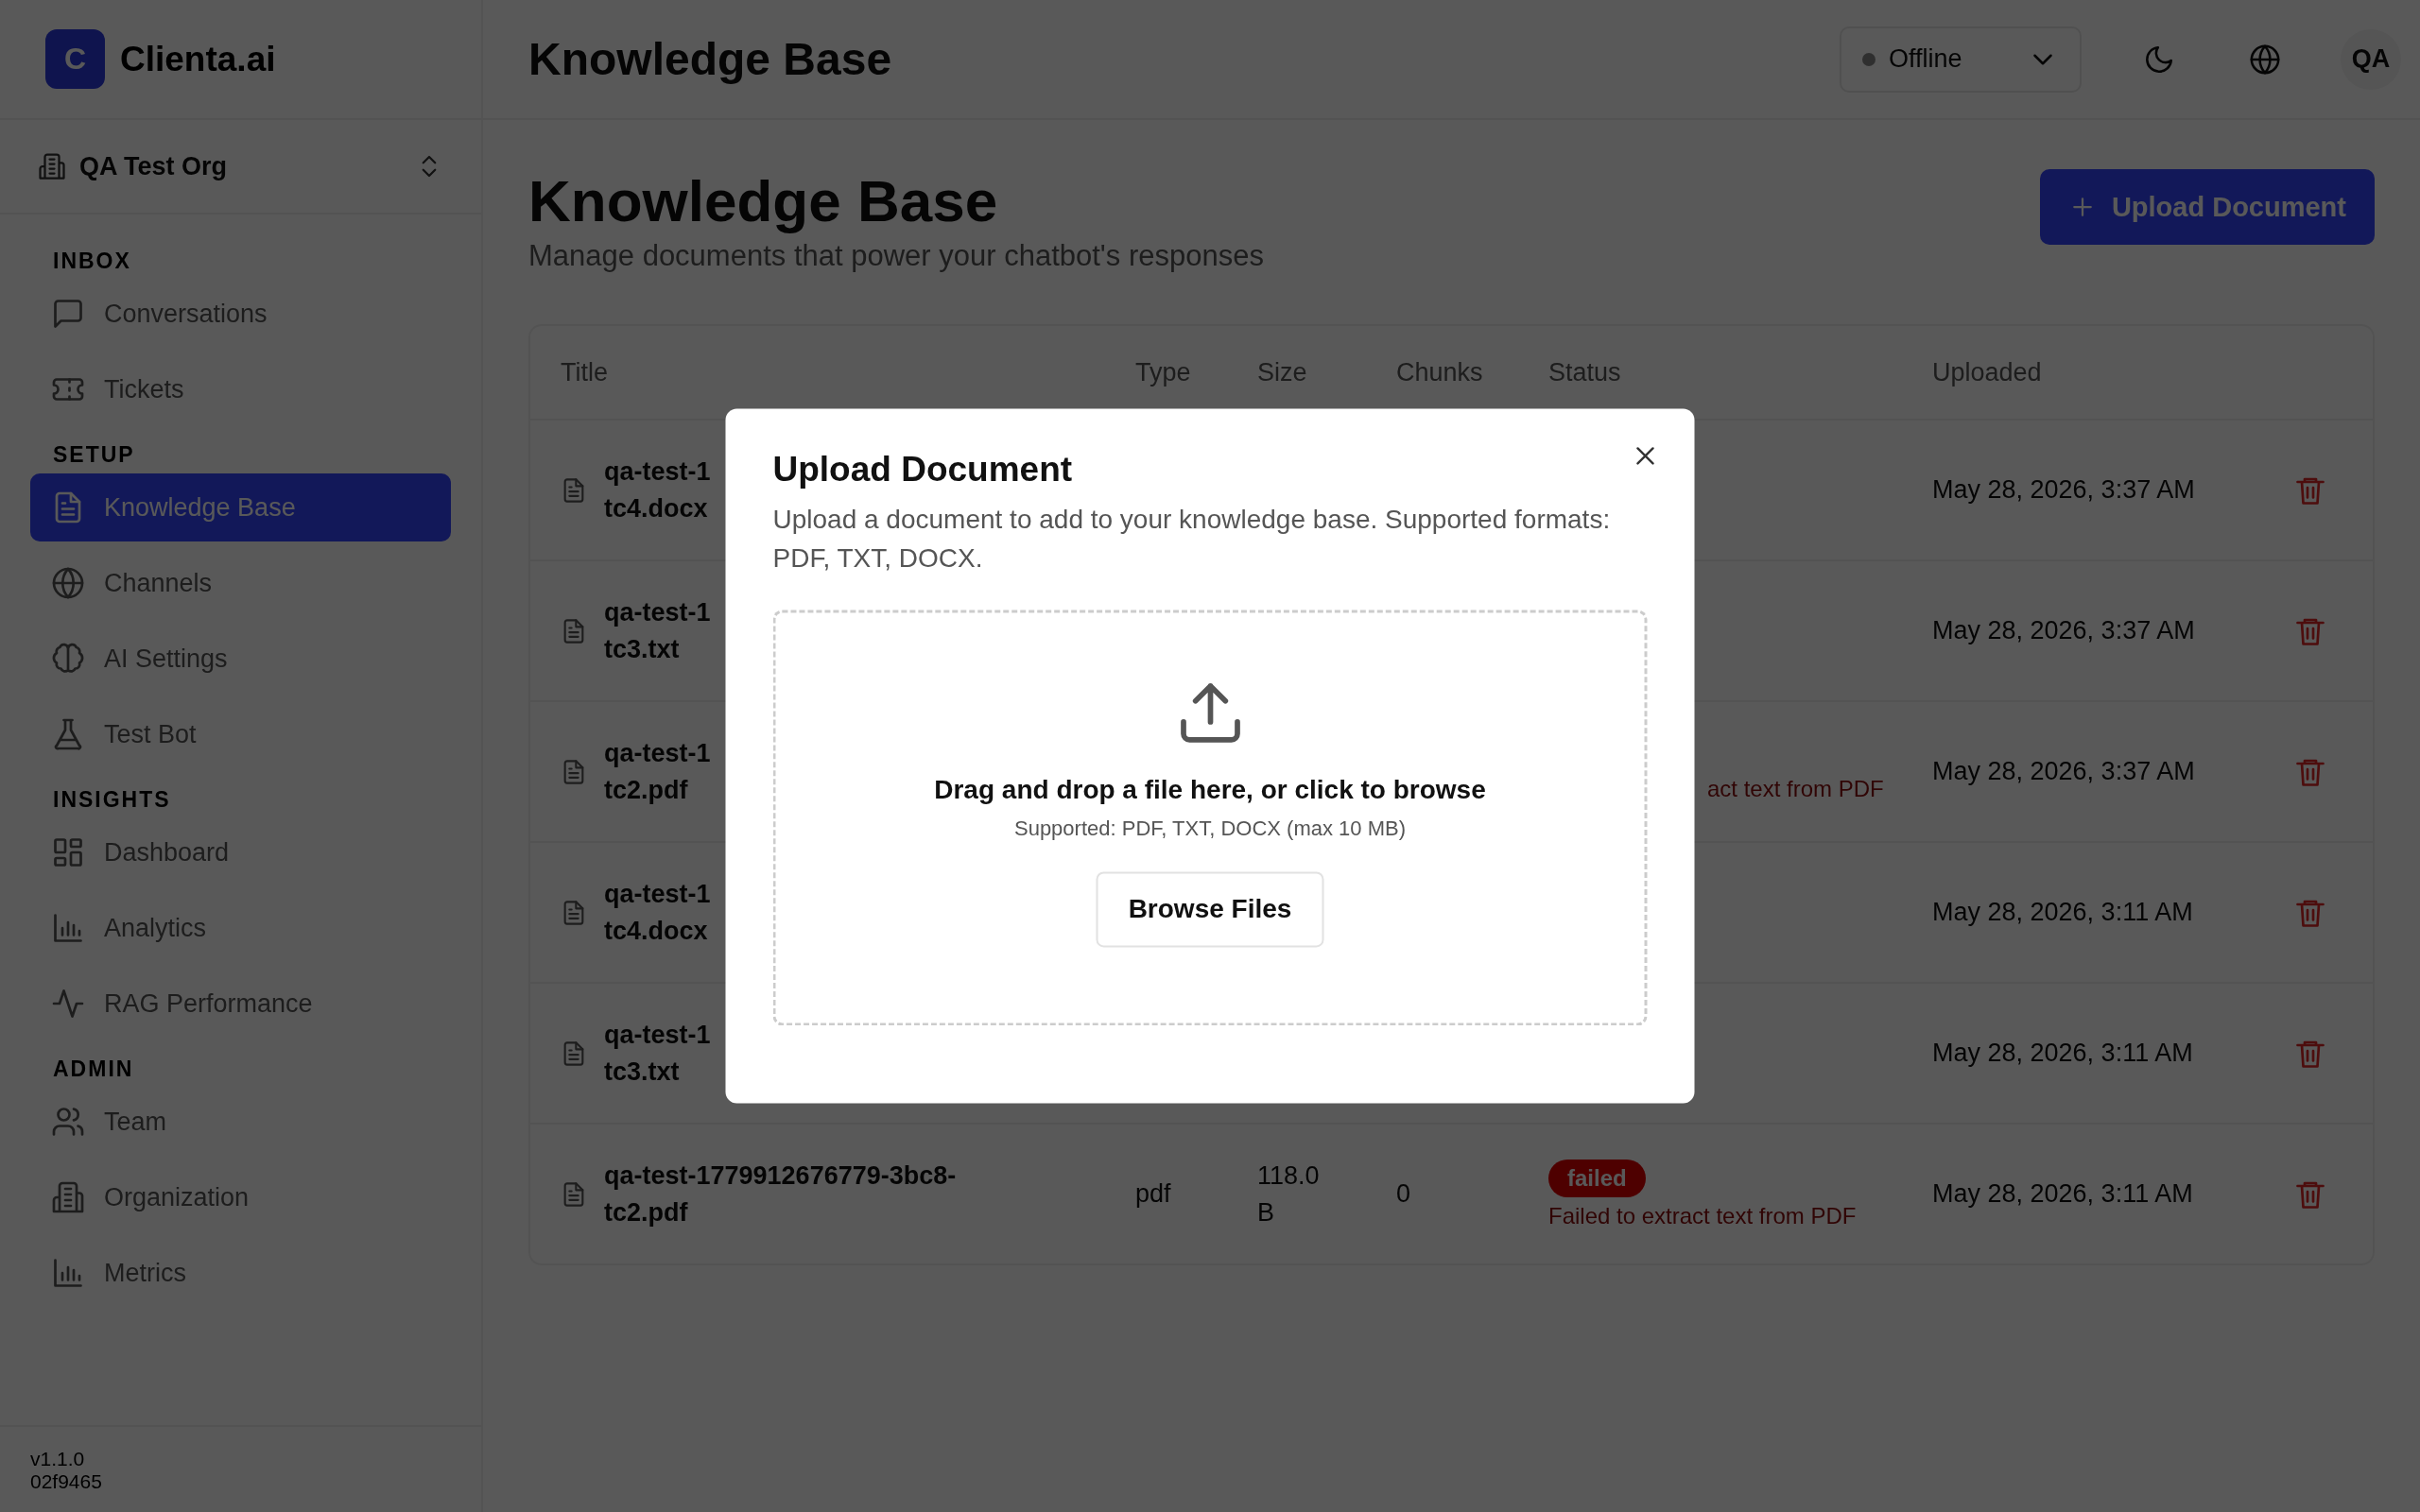 The image size is (2420, 1512). What do you see at coordinates (68, 1004) in the screenshot?
I see `activity-icon` at bounding box center [68, 1004].